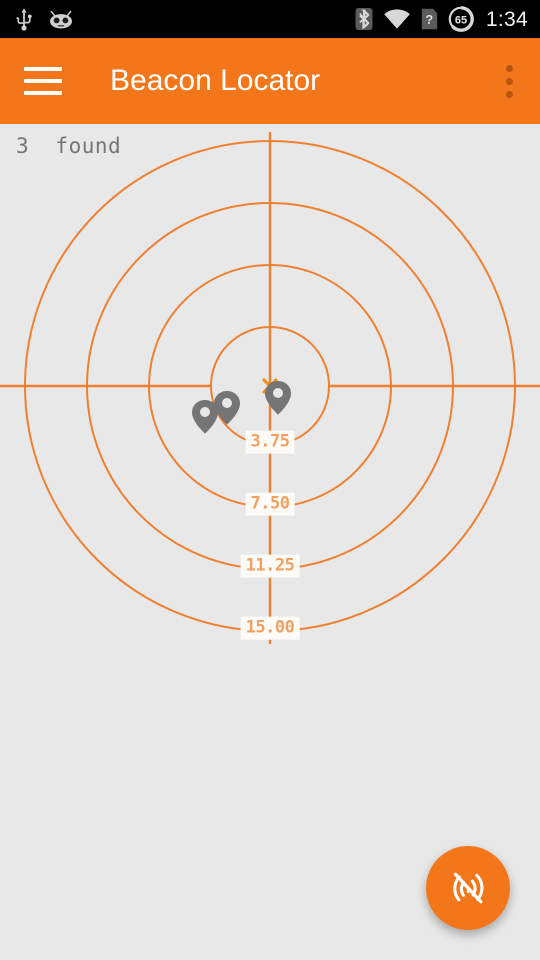 The image size is (540, 960). Describe the element at coordinates (397, 19) in the screenshot. I see `wifi-icon` at that location.